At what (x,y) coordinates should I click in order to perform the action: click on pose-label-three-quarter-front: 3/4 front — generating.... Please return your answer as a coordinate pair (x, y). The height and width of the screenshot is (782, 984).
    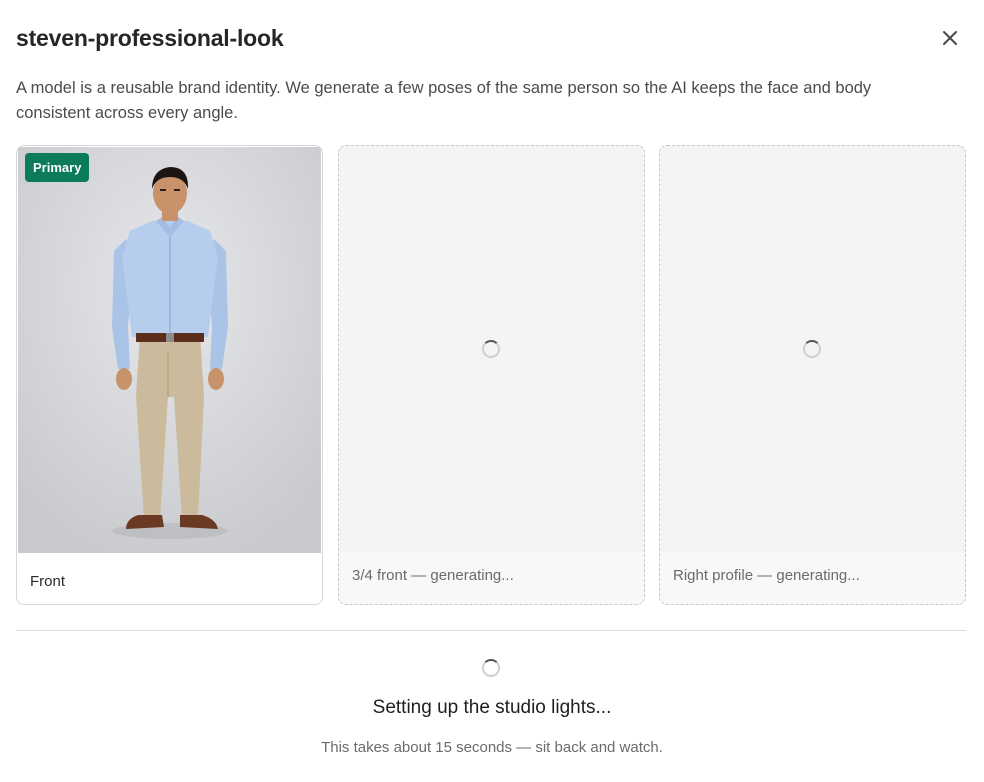
    Looking at the image, I should click on (433, 575).